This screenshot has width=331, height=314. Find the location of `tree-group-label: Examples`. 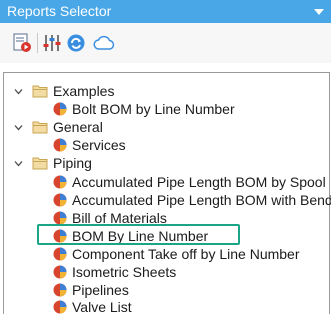

tree-group-label: Examples is located at coordinates (84, 91).